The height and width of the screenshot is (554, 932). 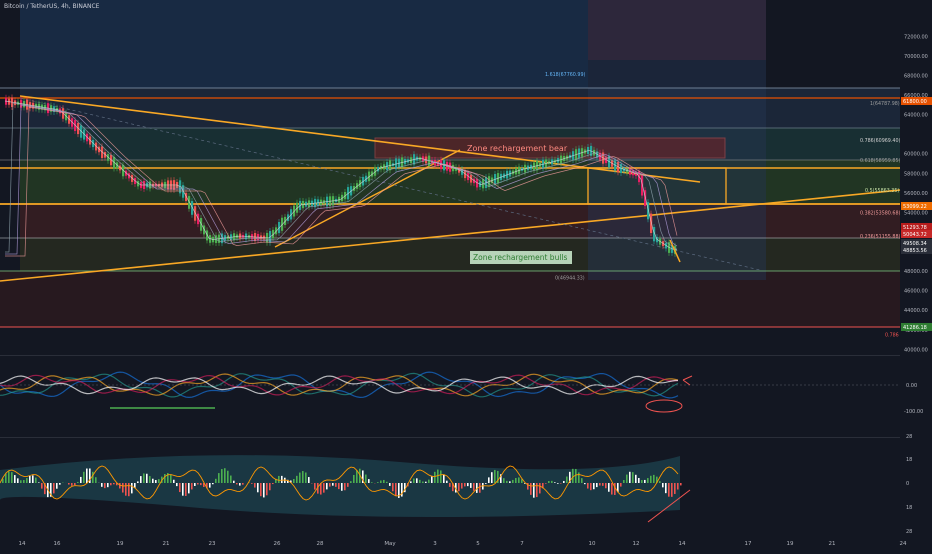 I want to click on fib-label: 0.786(60969.40), so click(x=880, y=141).